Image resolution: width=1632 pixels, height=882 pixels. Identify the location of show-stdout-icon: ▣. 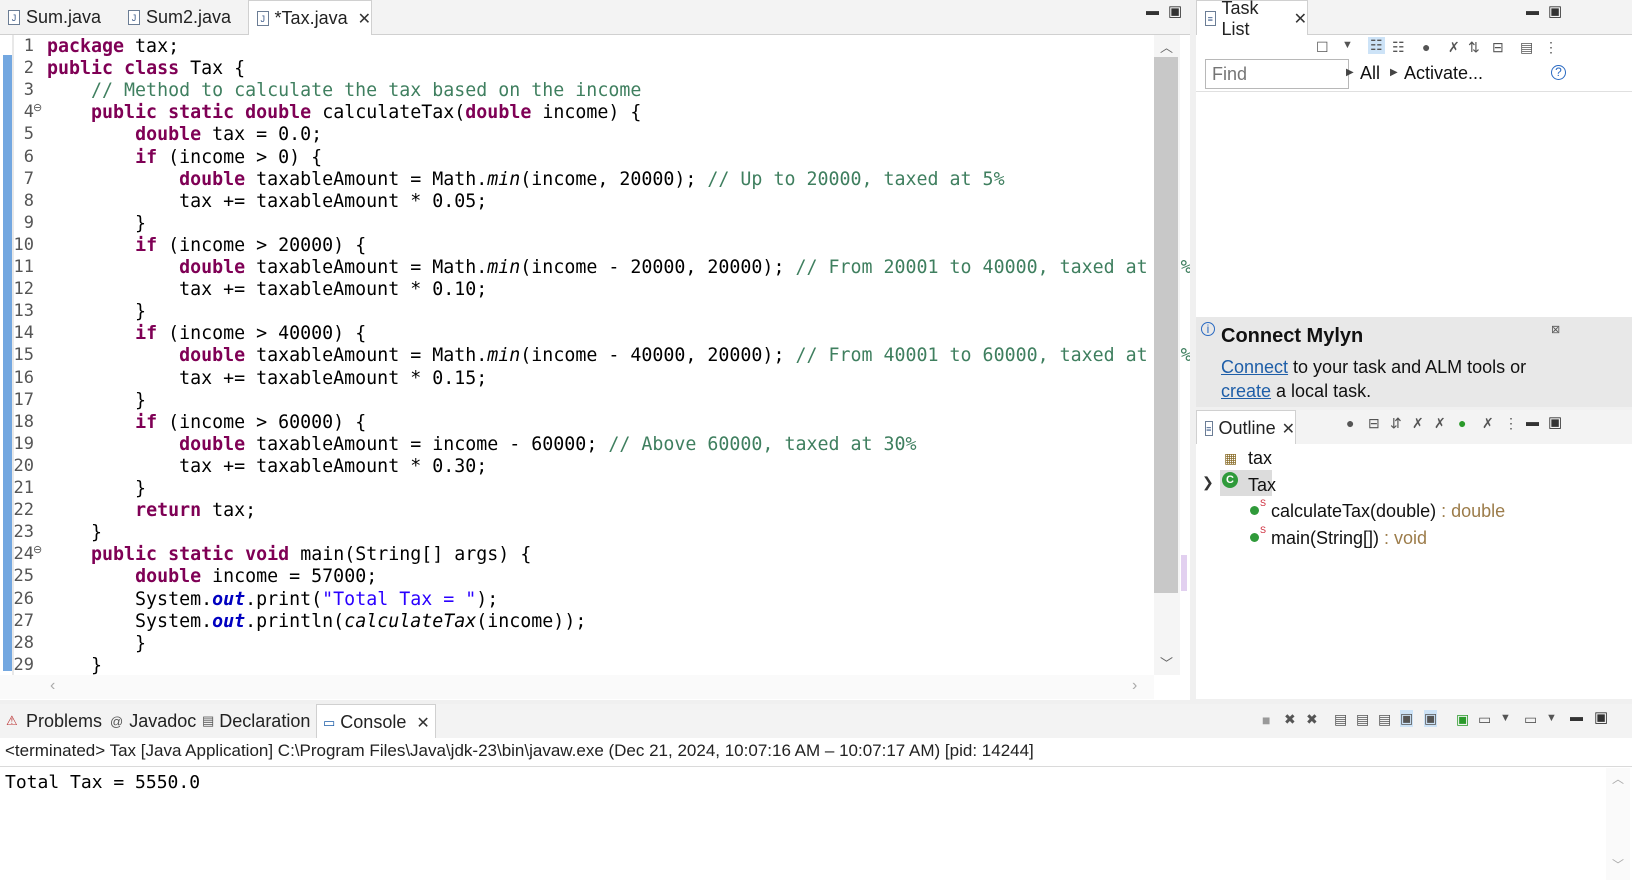
(1407, 718).